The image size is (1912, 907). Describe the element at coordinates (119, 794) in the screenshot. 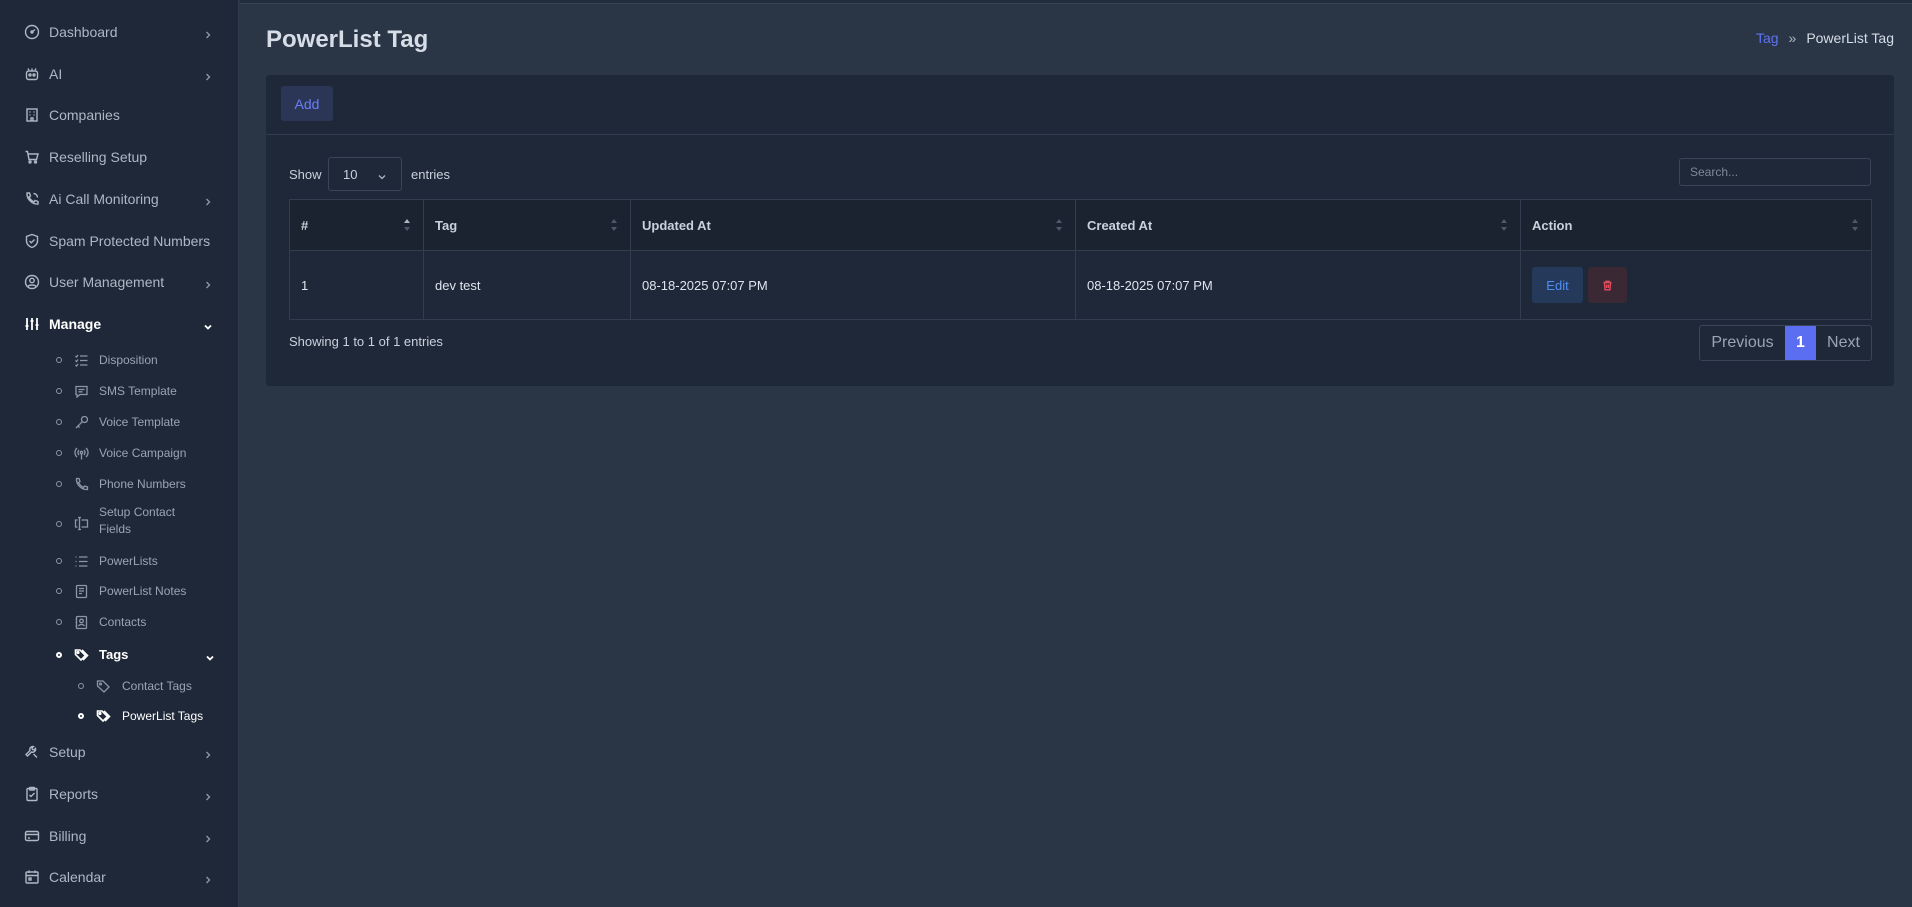

I see `sidebar-item-reports: Reports` at that location.